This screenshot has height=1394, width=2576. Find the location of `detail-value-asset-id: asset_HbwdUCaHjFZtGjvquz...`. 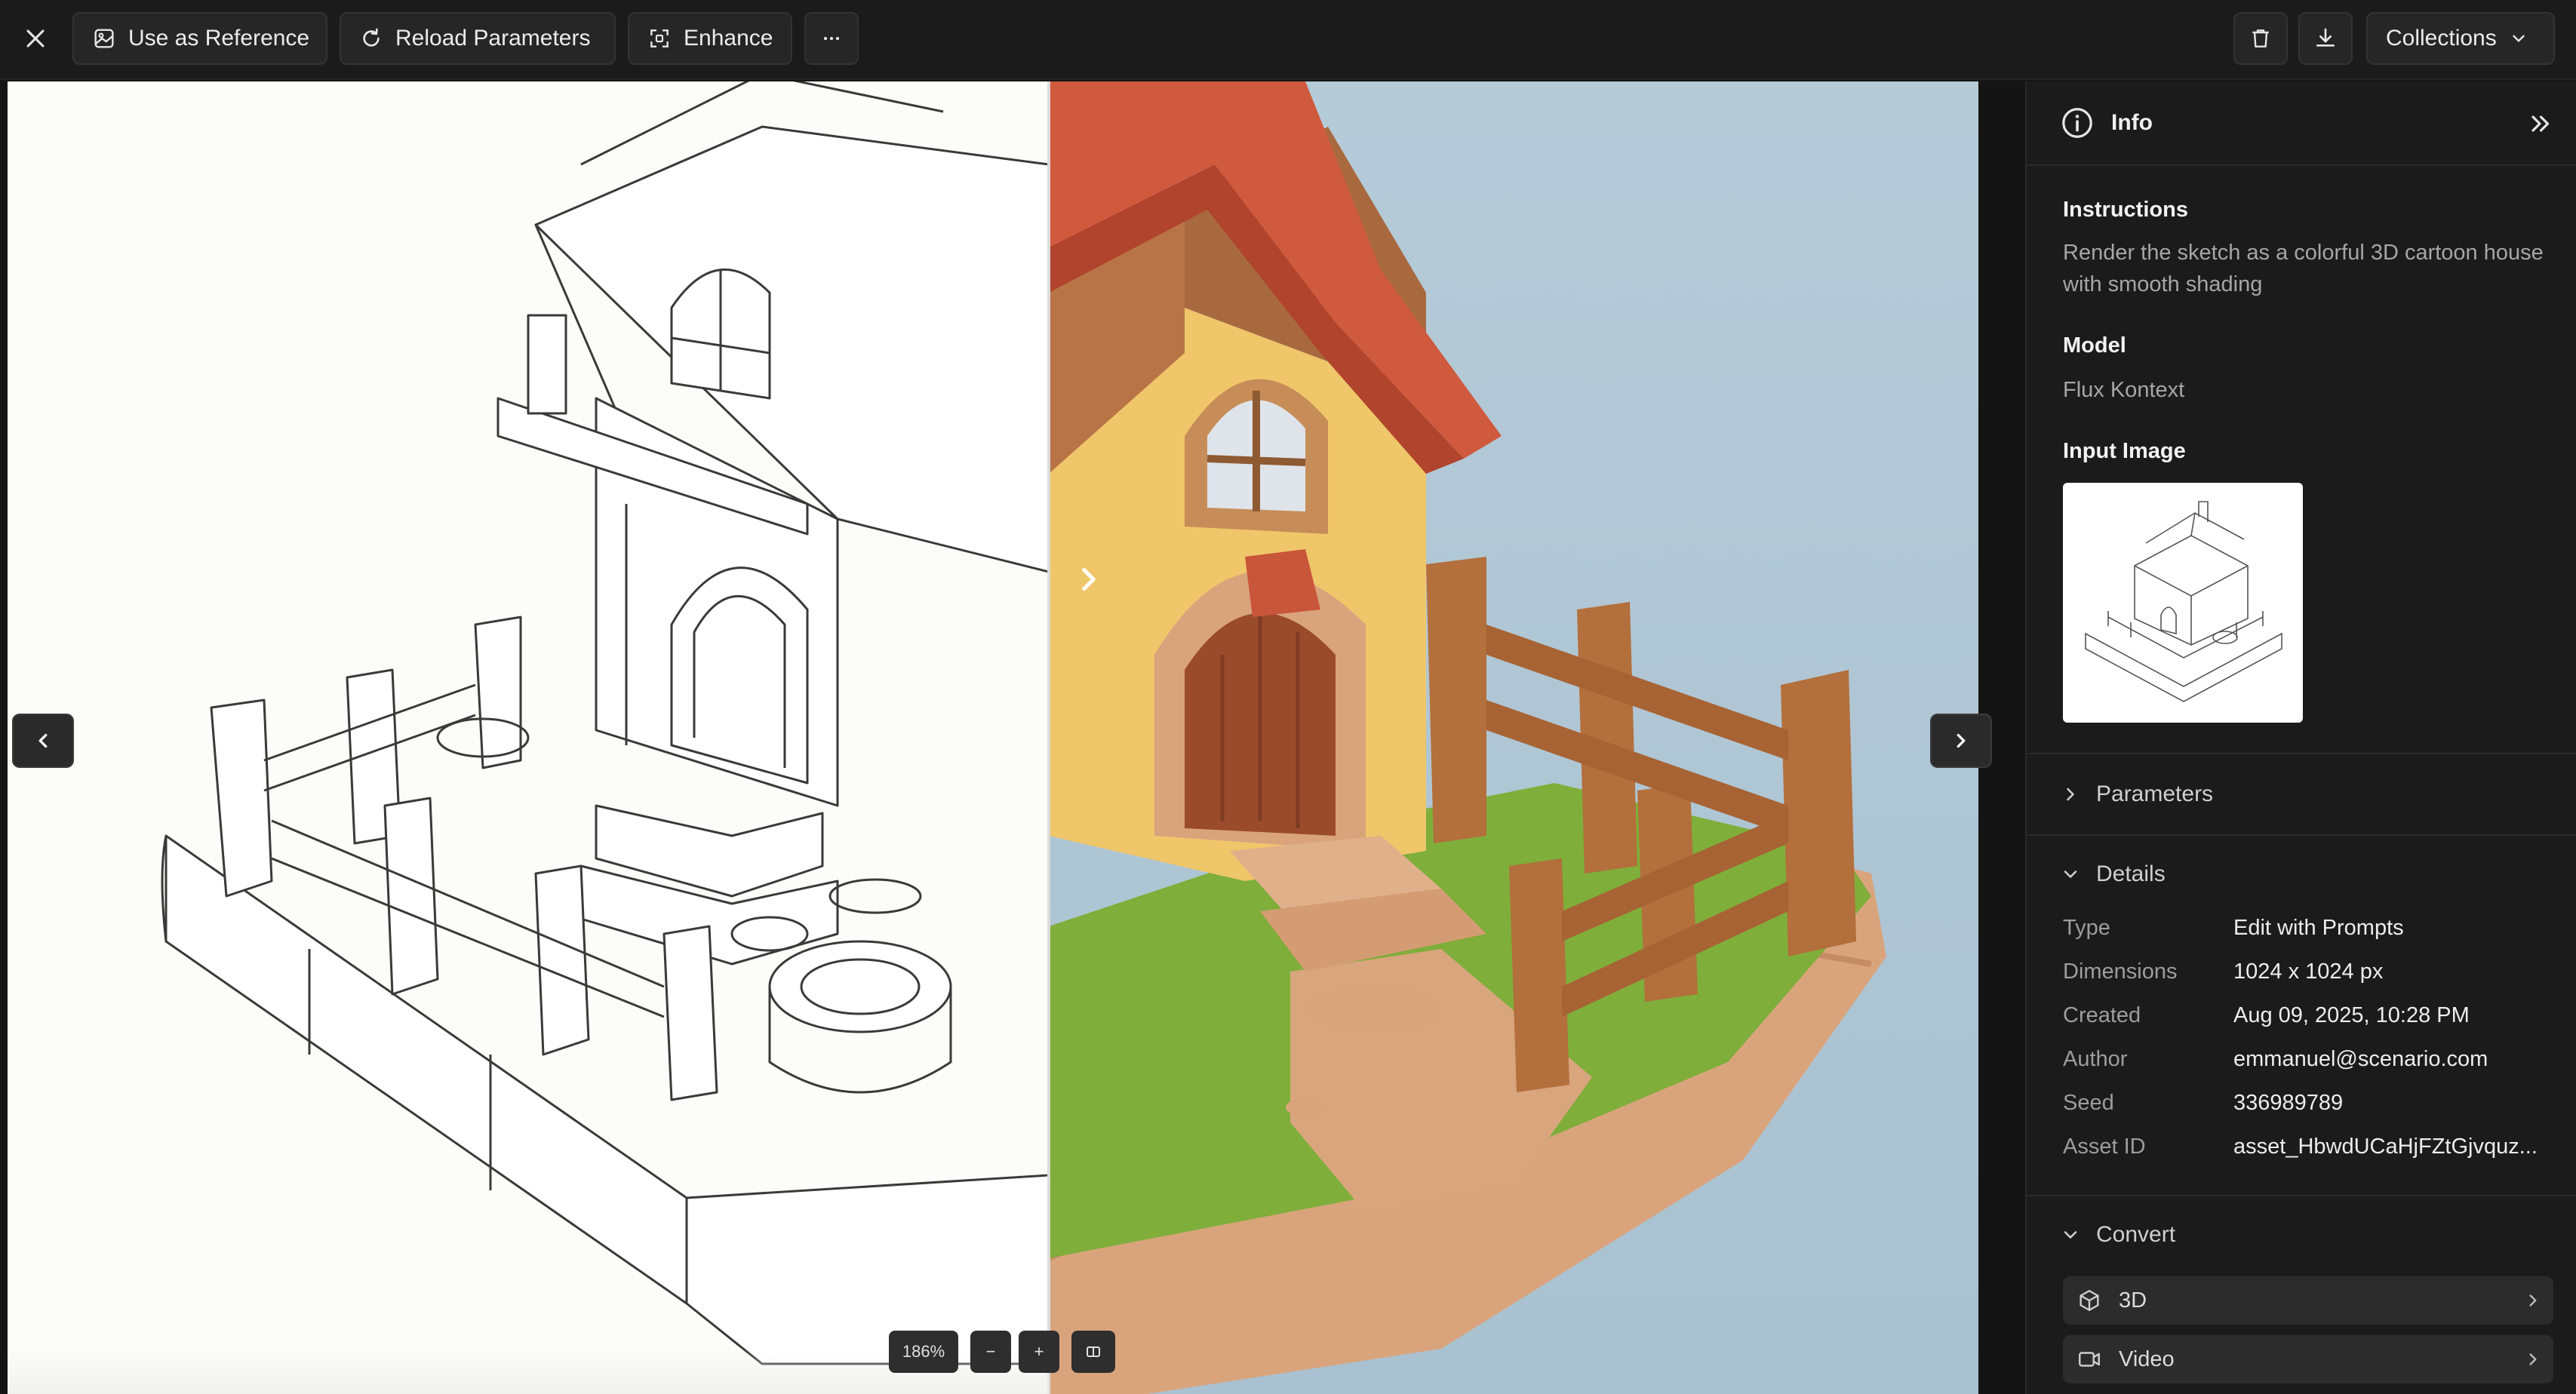

detail-value-asset-id: asset_HbwdUCaHjFZtGjvquz... is located at coordinates (2391, 1147).